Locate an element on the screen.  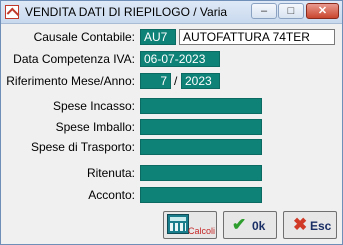
spese-imballo-label: Spese Imballo: is located at coordinates (95, 127).